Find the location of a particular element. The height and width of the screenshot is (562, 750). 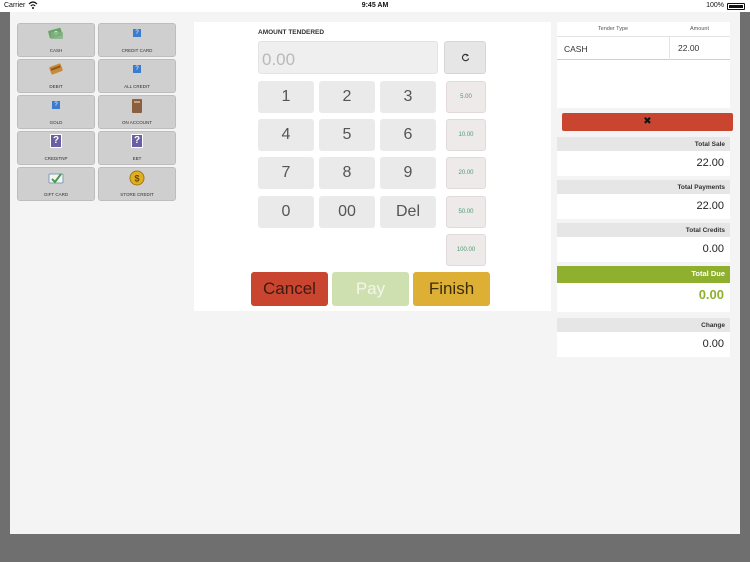

total-payments-value: 22.00 is located at coordinates (710, 206).